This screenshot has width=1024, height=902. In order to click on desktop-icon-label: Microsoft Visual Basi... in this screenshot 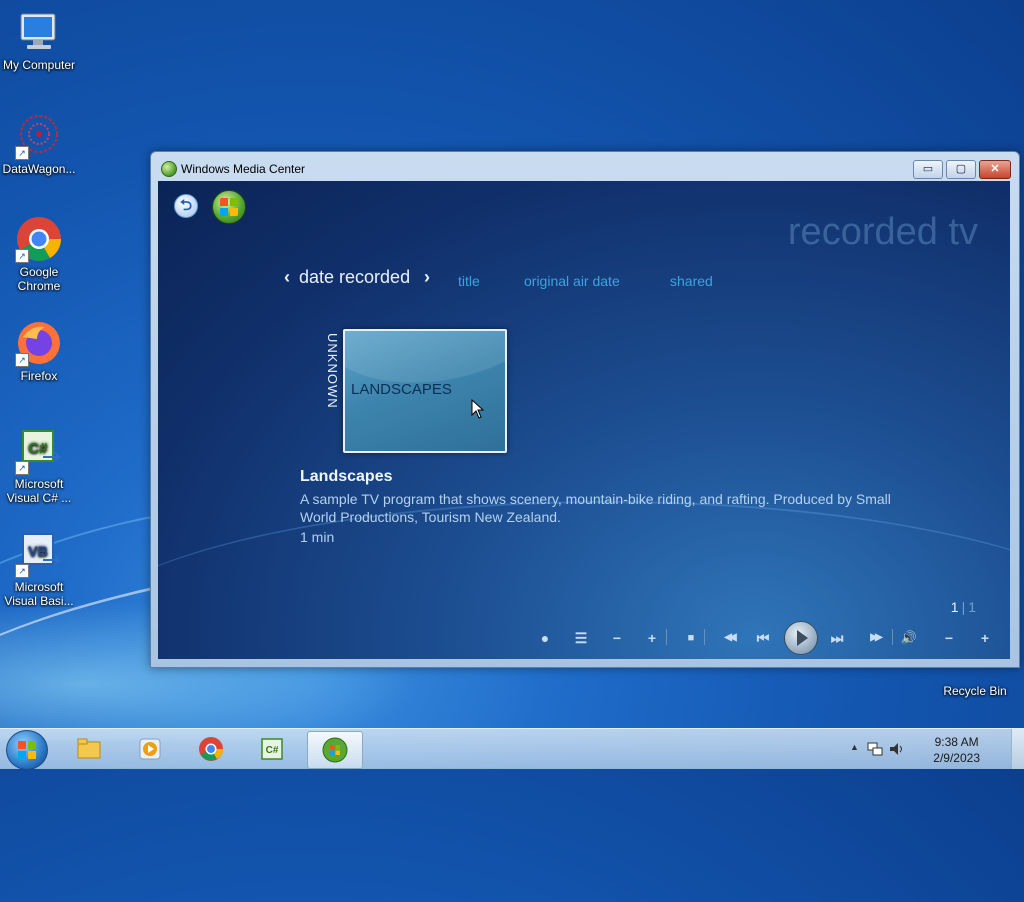, I will do `click(39, 594)`.